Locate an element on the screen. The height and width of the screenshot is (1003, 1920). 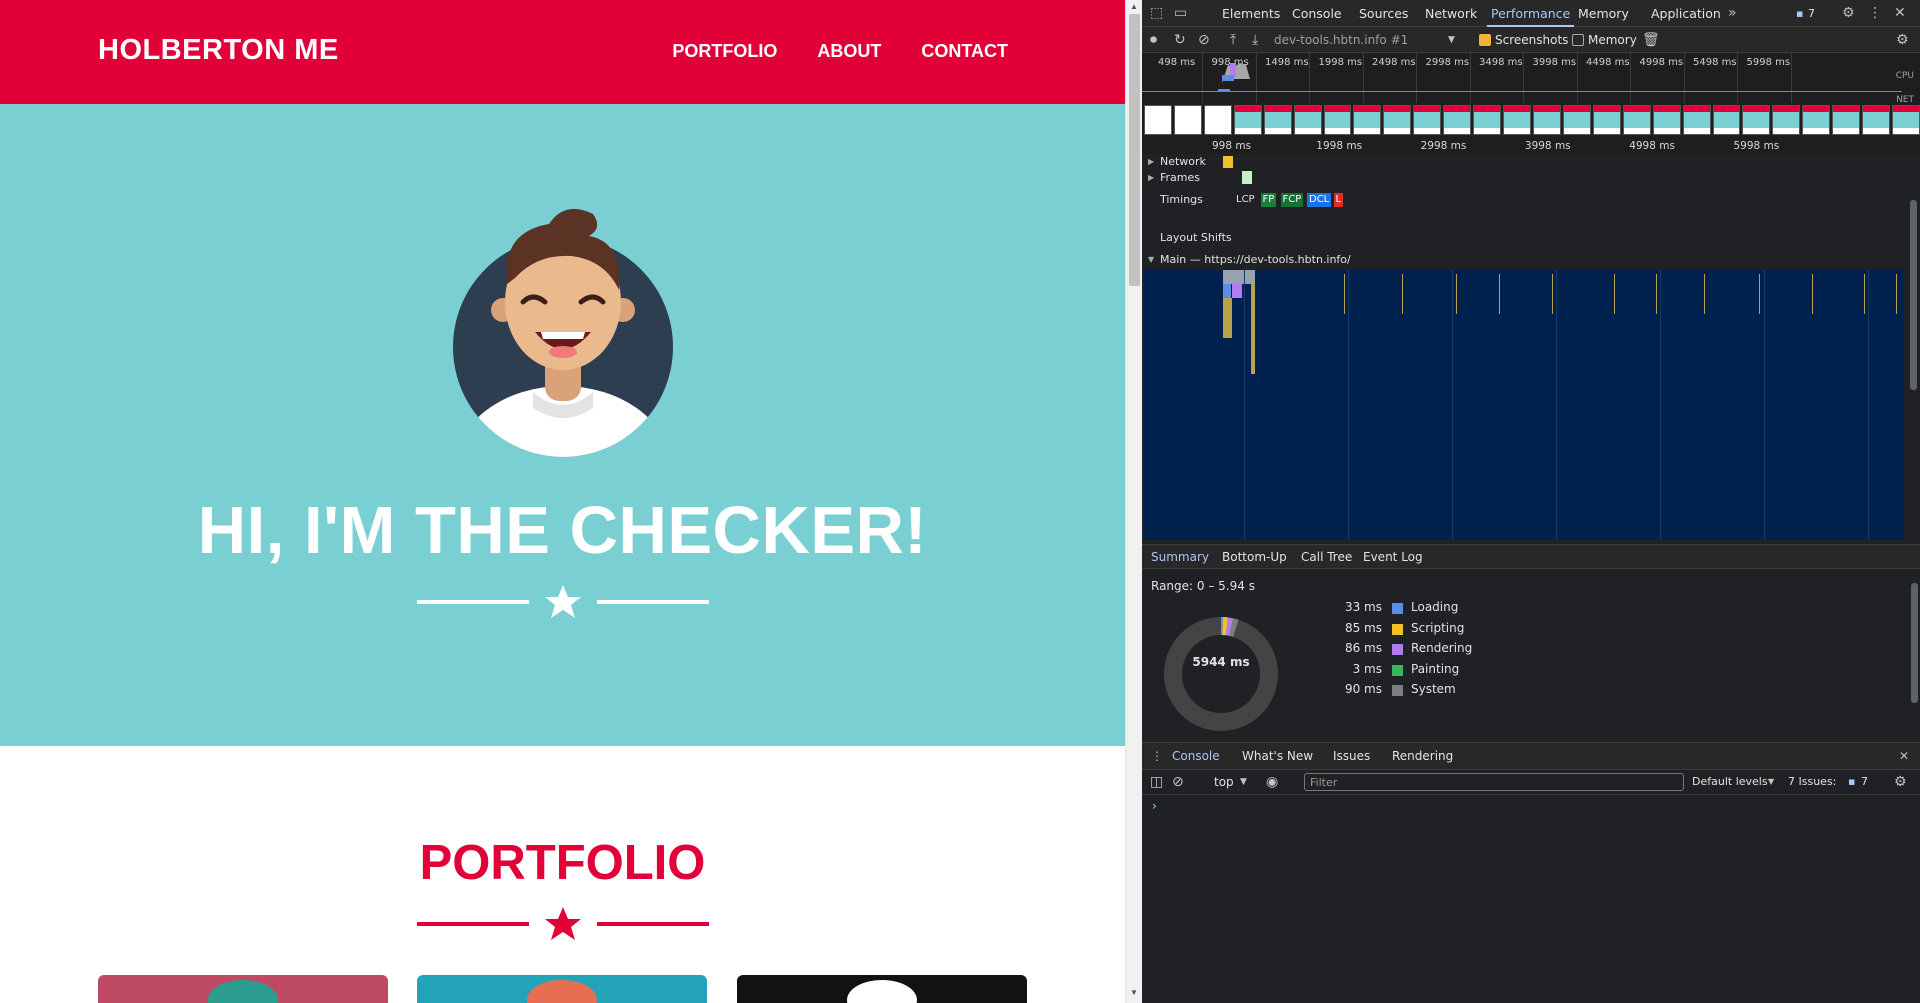
console-issues-count: 7 is located at coordinates (1864, 782).